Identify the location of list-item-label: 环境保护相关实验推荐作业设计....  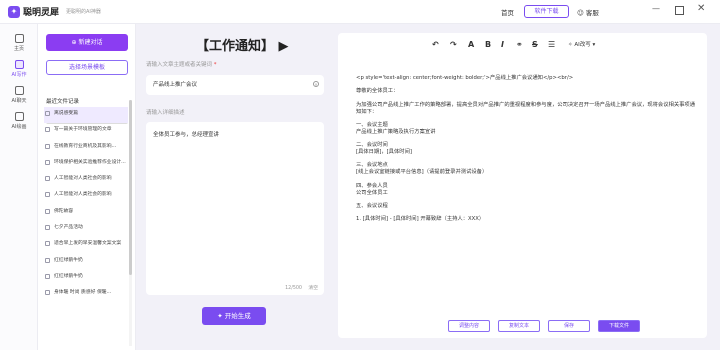
(90, 162).